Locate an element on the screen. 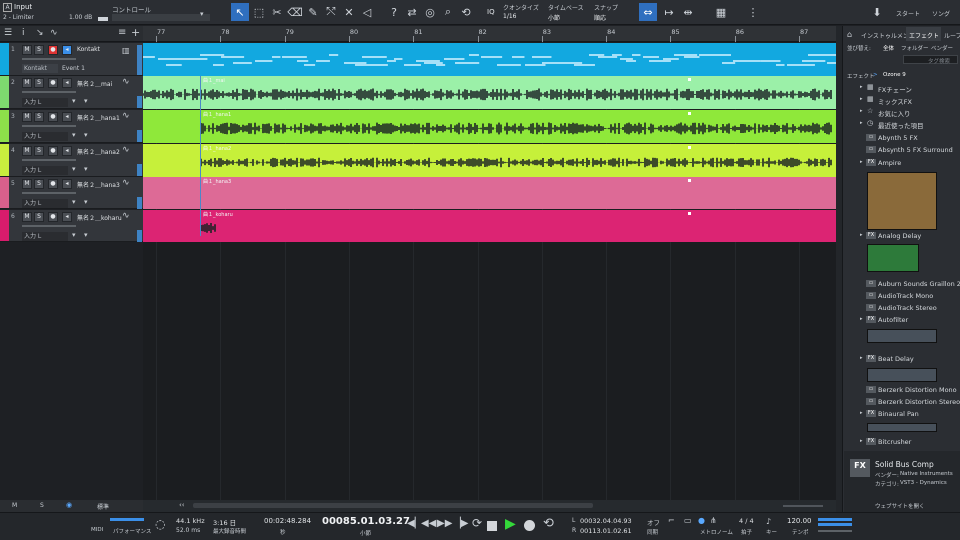  track-lane: 曲１_hana2 is located at coordinates (489, 160).